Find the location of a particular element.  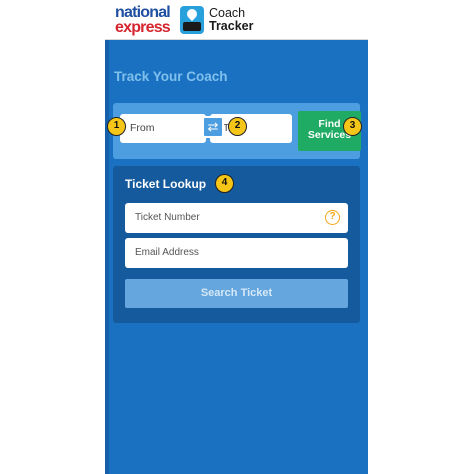

ticket-number-placeholder: Ticket Number is located at coordinates (167, 217).